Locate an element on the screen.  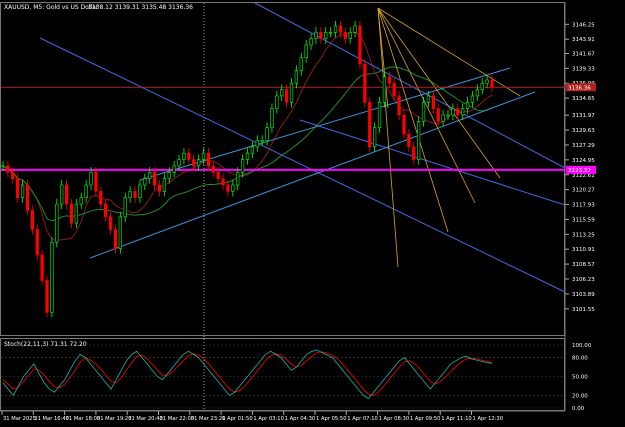
price-tick-label: 3108.57 is located at coordinates (583, 265).